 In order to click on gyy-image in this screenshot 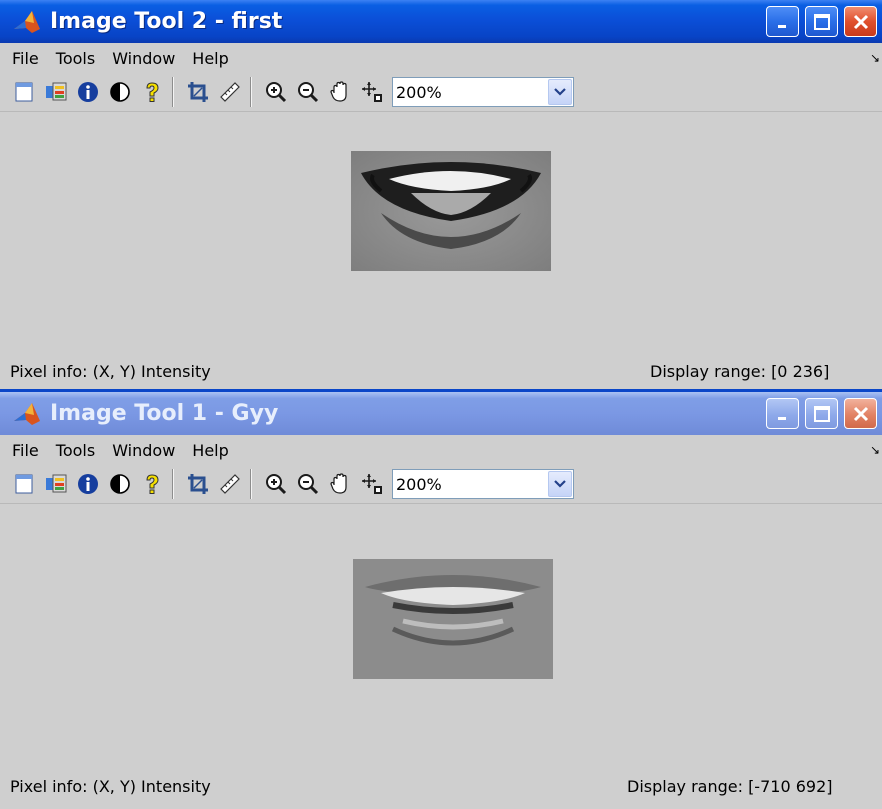, I will do `click(453, 619)`.